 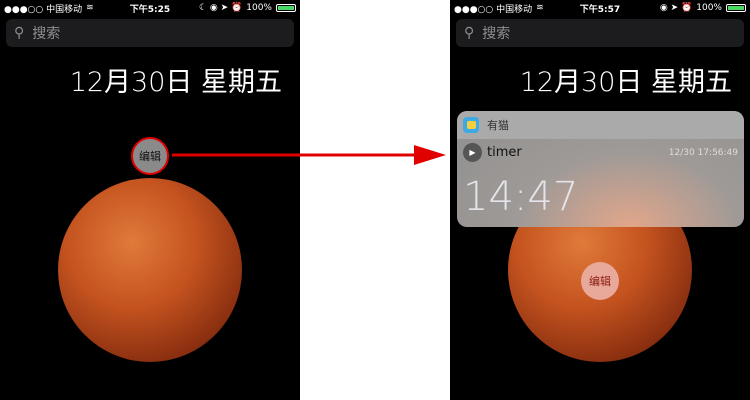 I want to click on app-name: 有猫, so click(x=498, y=125).